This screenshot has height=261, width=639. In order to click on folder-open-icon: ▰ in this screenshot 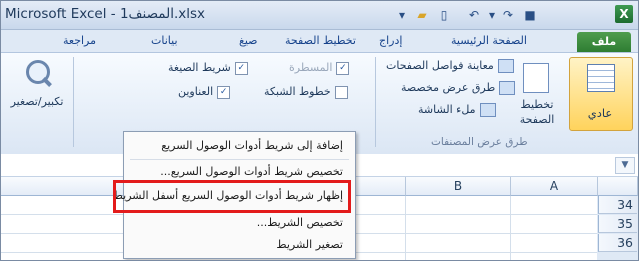, I will do `click(422, 15)`.